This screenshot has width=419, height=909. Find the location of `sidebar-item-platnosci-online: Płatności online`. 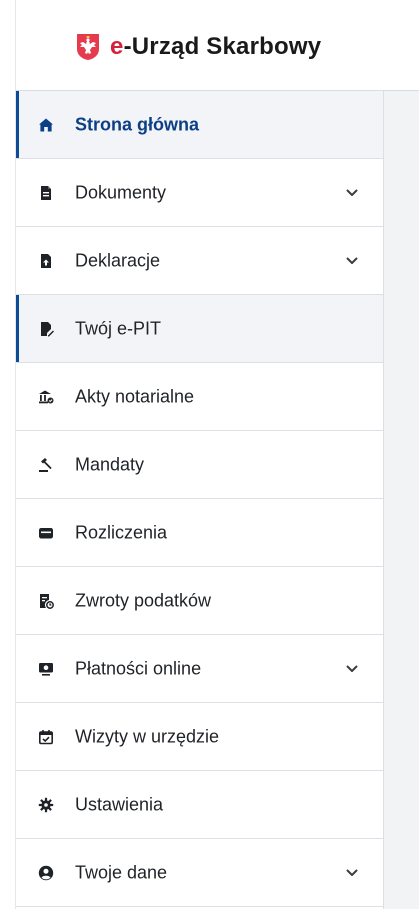

sidebar-item-platnosci-online: Płatności online is located at coordinates (199, 669).